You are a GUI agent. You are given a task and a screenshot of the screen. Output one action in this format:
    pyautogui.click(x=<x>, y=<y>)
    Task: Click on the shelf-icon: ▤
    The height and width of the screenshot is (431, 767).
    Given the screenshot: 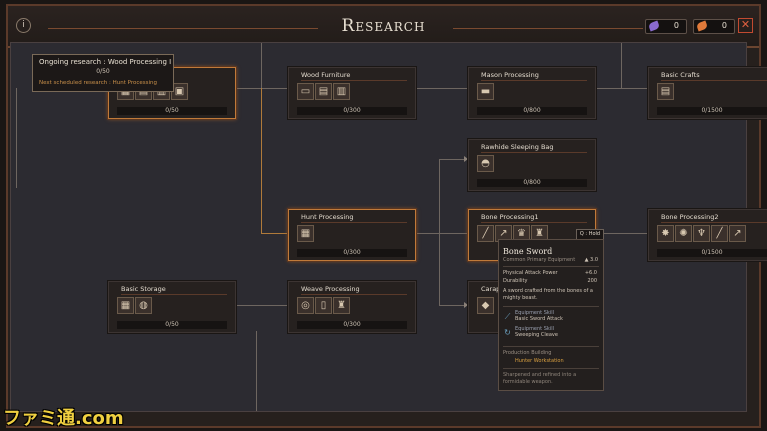 What is the action you would take?
    pyautogui.click(x=323, y=91)
    